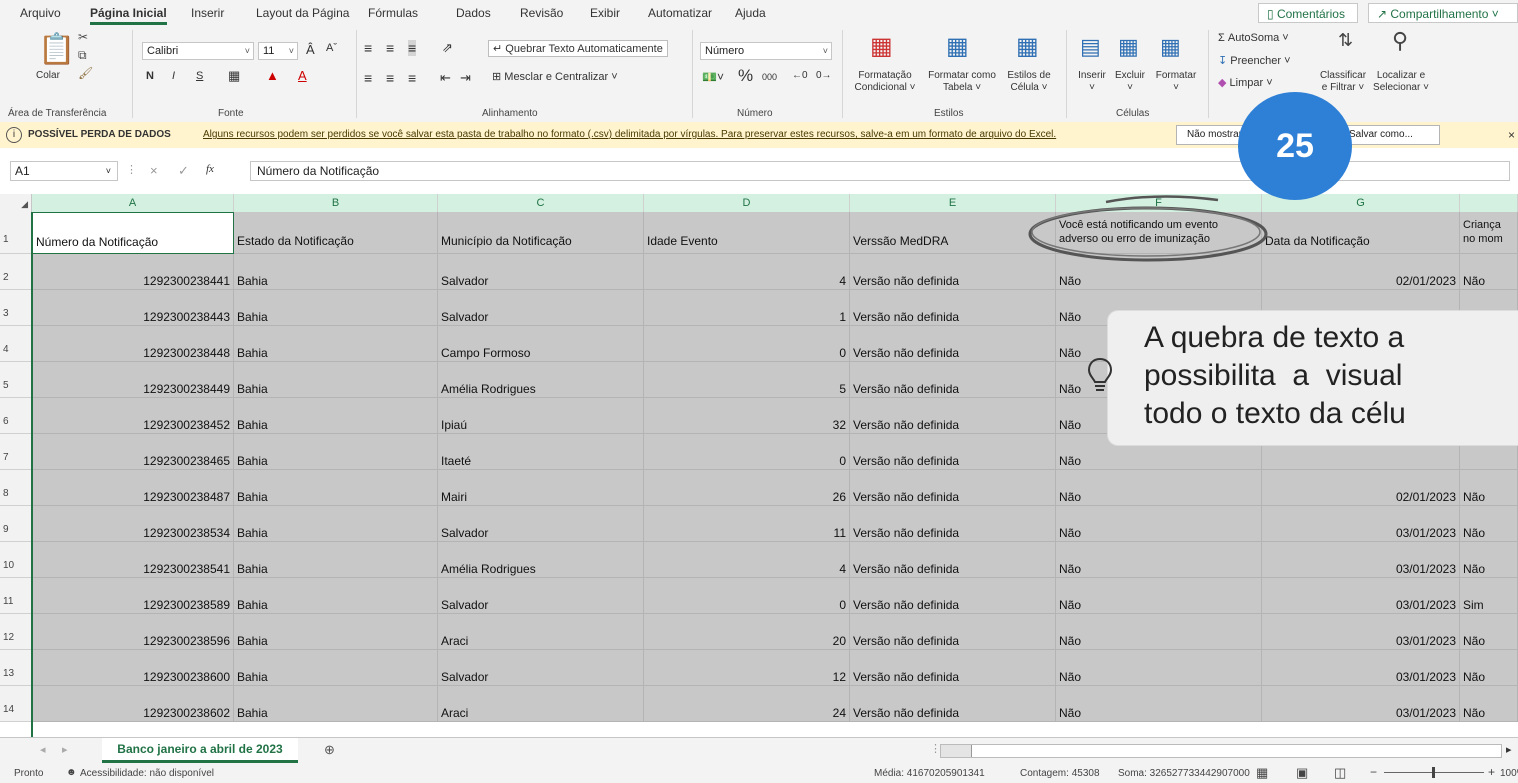 This screenshot has width=1518, height=783. What do you see at coordinates (16, 308) in the screenshot?
I see `row-header: 3` at bounding box center [16, 308].